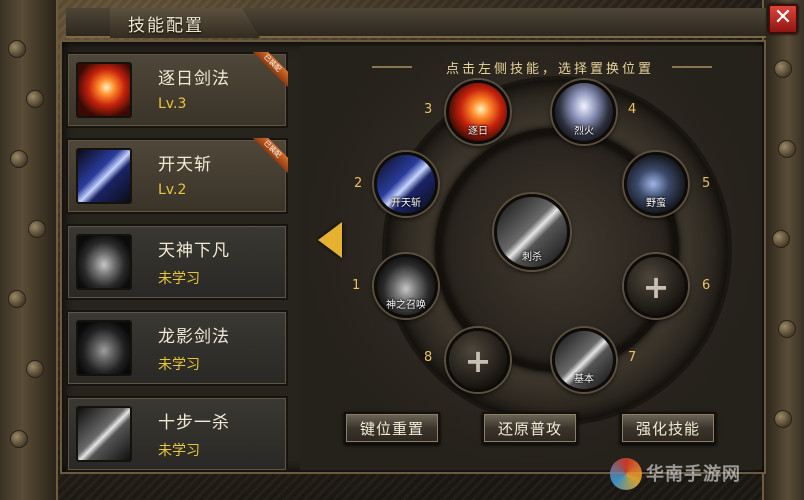 The width and height of the screenshot is (804, 500). Describe the element at coordinates (177, 176) in the screenshot. I see `skill-card-kaitian: 开天斩 Lv.2 已装配` at that location.